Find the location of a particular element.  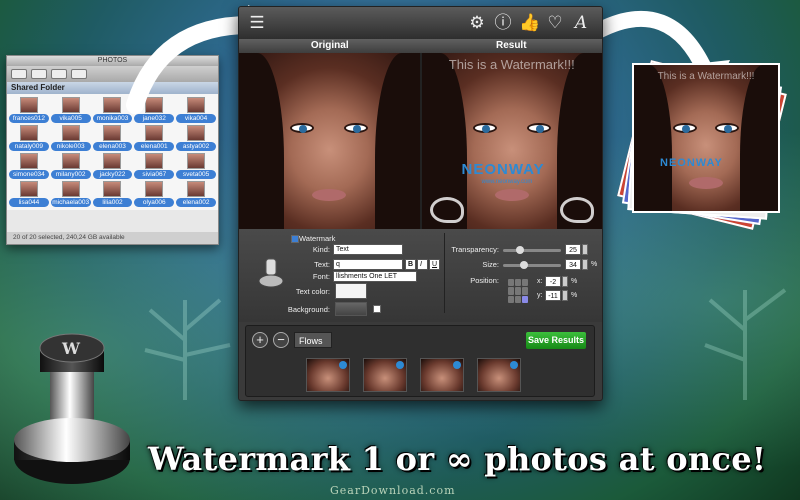

size-value: 34 is located at coordinates (573, 264).